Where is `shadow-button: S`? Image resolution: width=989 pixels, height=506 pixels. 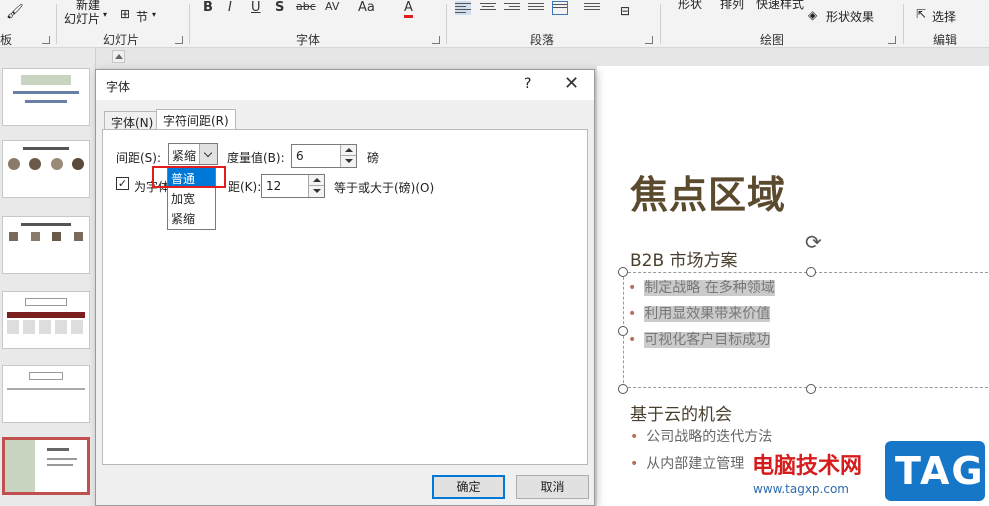 shadow-button: S is located at coordinates (279, 7).